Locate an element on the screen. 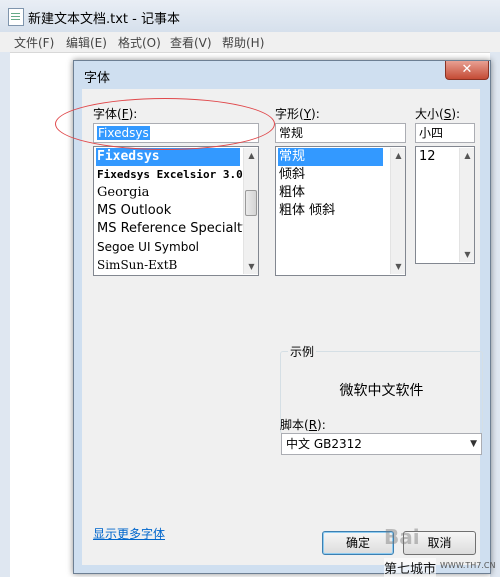 Image resolution: width=500 pixels, height=577 pixels. notepad-menubar: 文件(F) 编辑(E) 格式(O) 查看(V) 帮助(H) is located at coordinates (250, 42).